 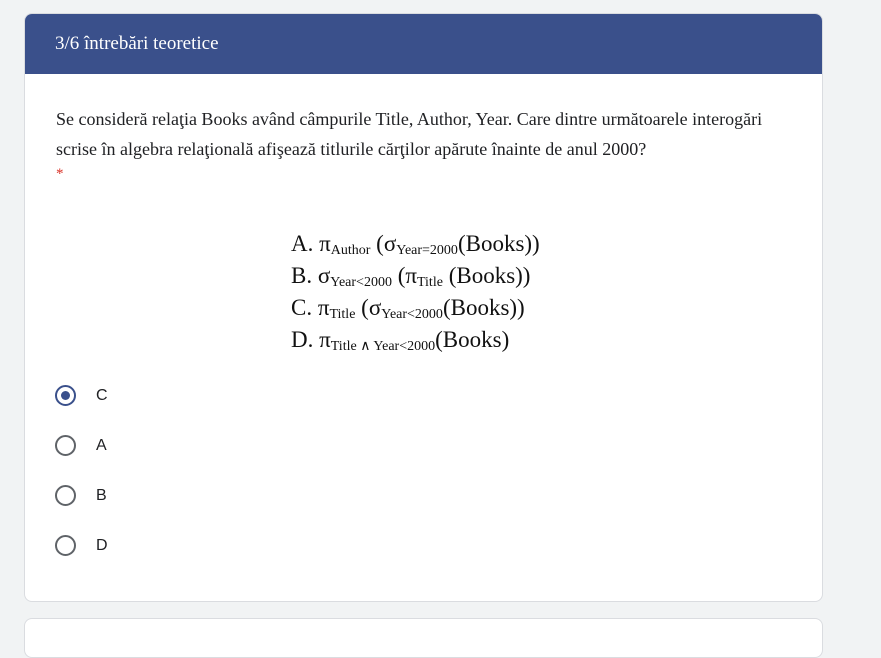 I want to click on formula-letter: C., so click(x=302, y=307).